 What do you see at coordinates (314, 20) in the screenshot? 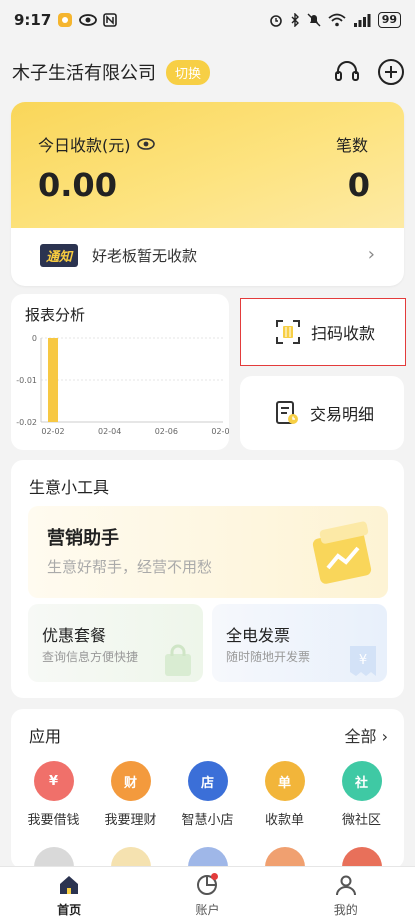
I see `mute-icon` at bounding box center [314, 20].